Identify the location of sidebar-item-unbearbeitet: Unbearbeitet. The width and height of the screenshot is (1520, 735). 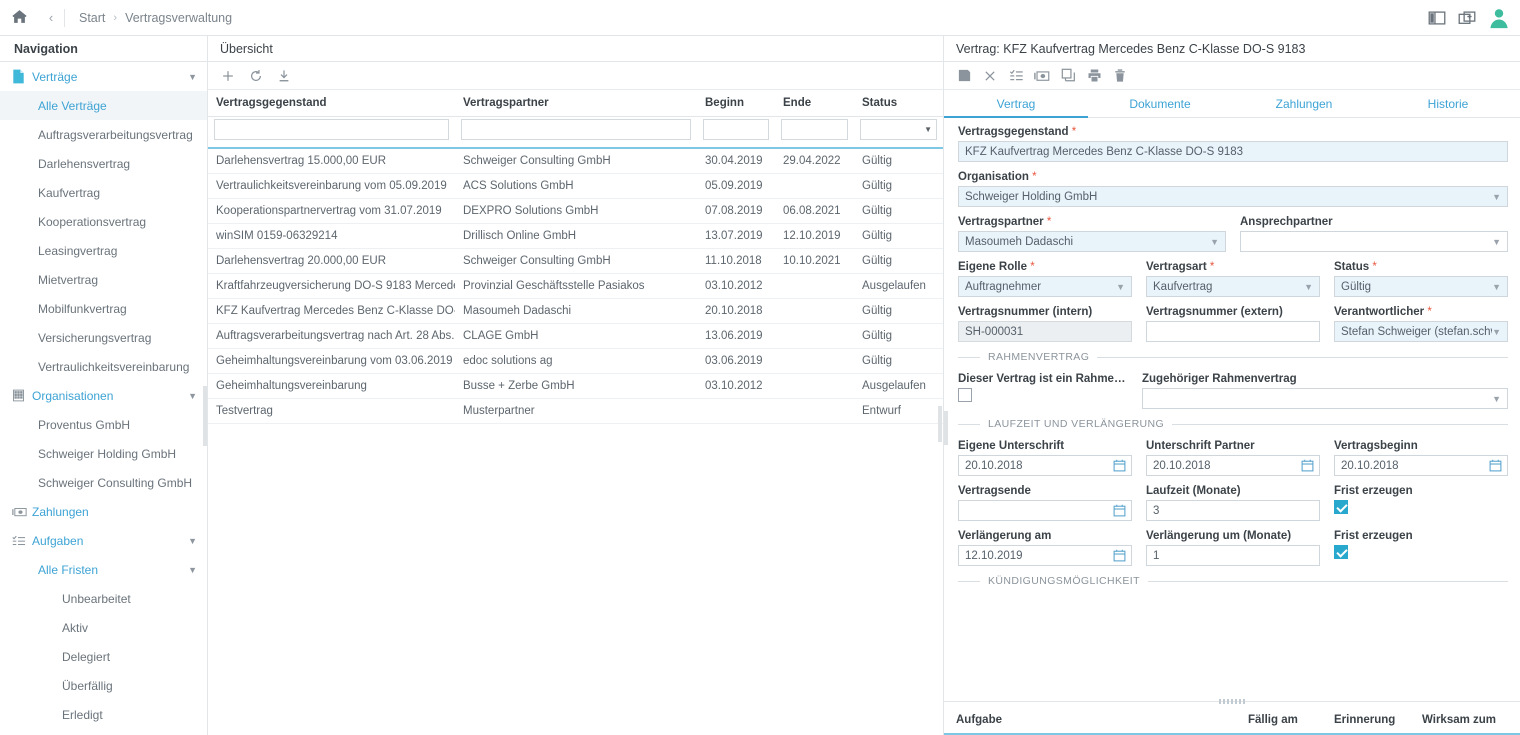
(103, 598).